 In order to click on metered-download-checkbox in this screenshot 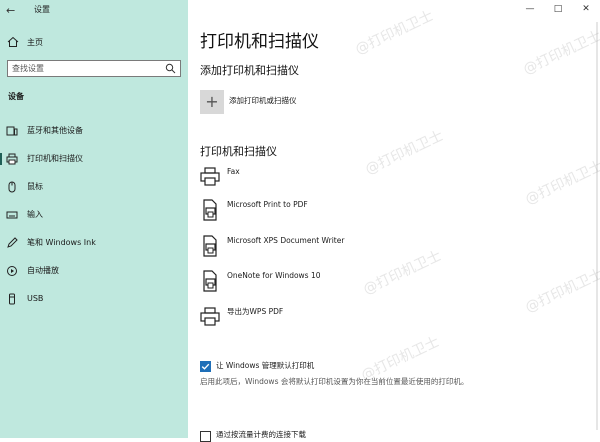, I will do `click(205, 436)`.